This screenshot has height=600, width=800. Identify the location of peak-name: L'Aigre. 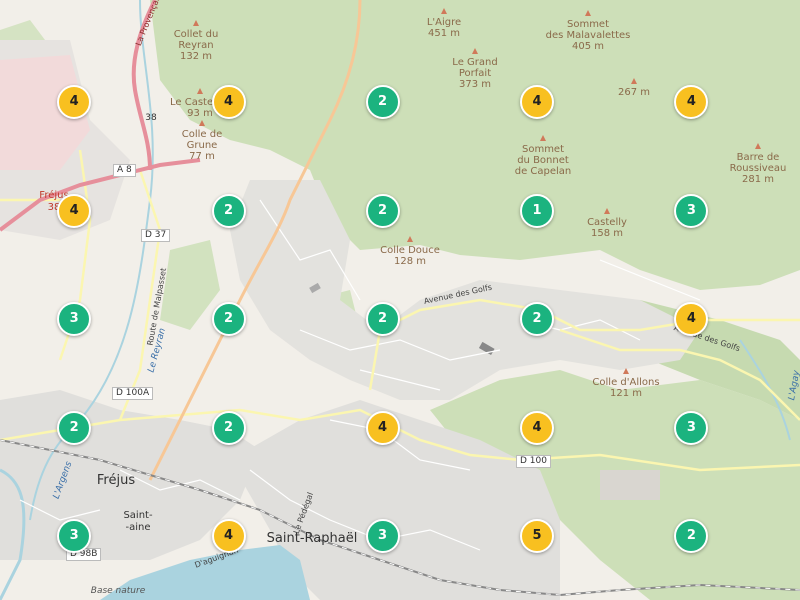
(444, 22).